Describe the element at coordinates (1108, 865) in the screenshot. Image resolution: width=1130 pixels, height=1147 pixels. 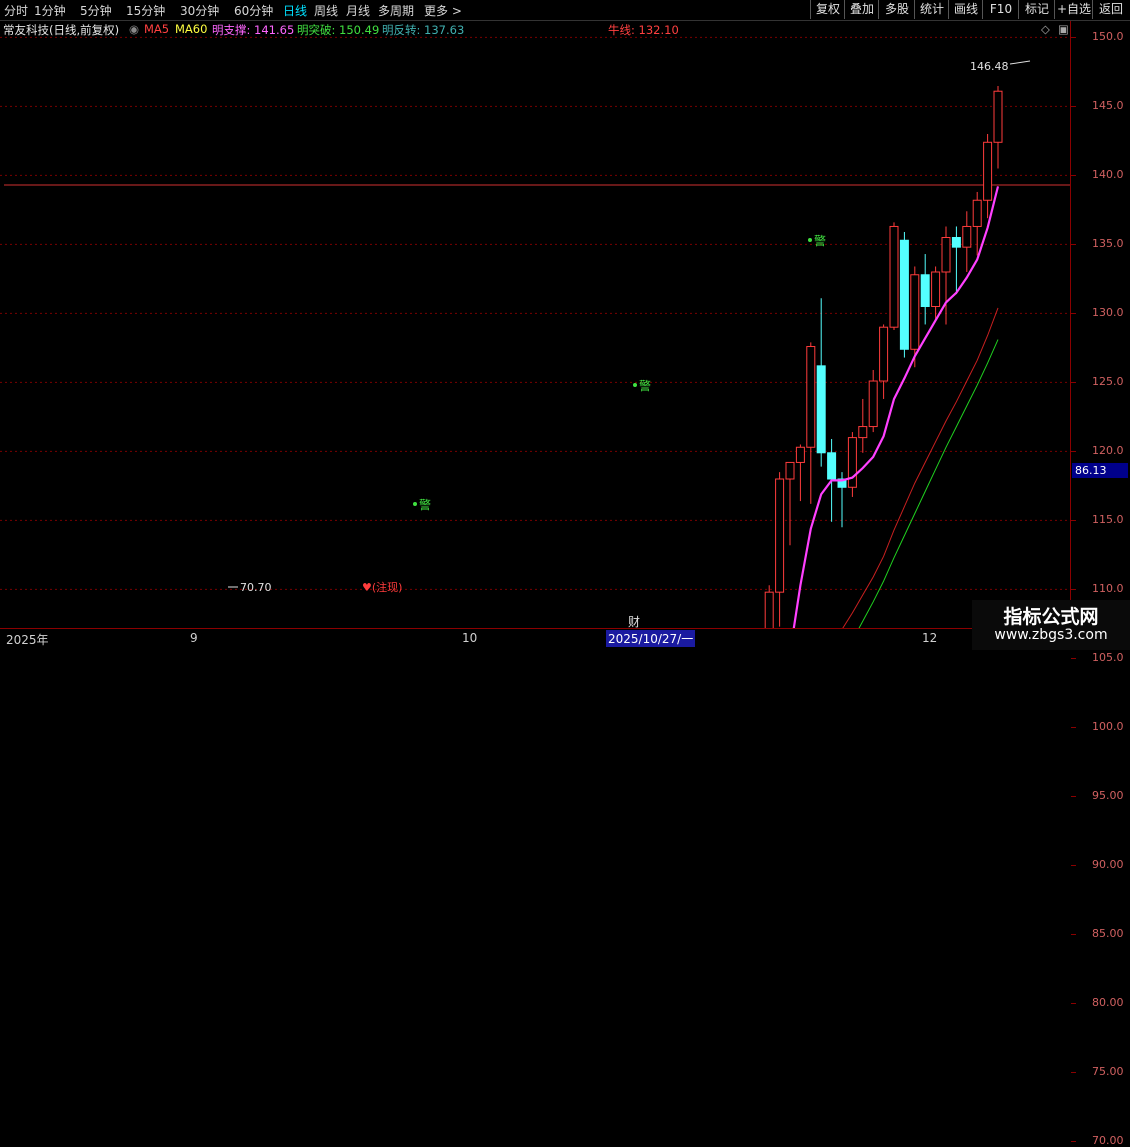
I see `price-tick-label: 90.00` at that location.